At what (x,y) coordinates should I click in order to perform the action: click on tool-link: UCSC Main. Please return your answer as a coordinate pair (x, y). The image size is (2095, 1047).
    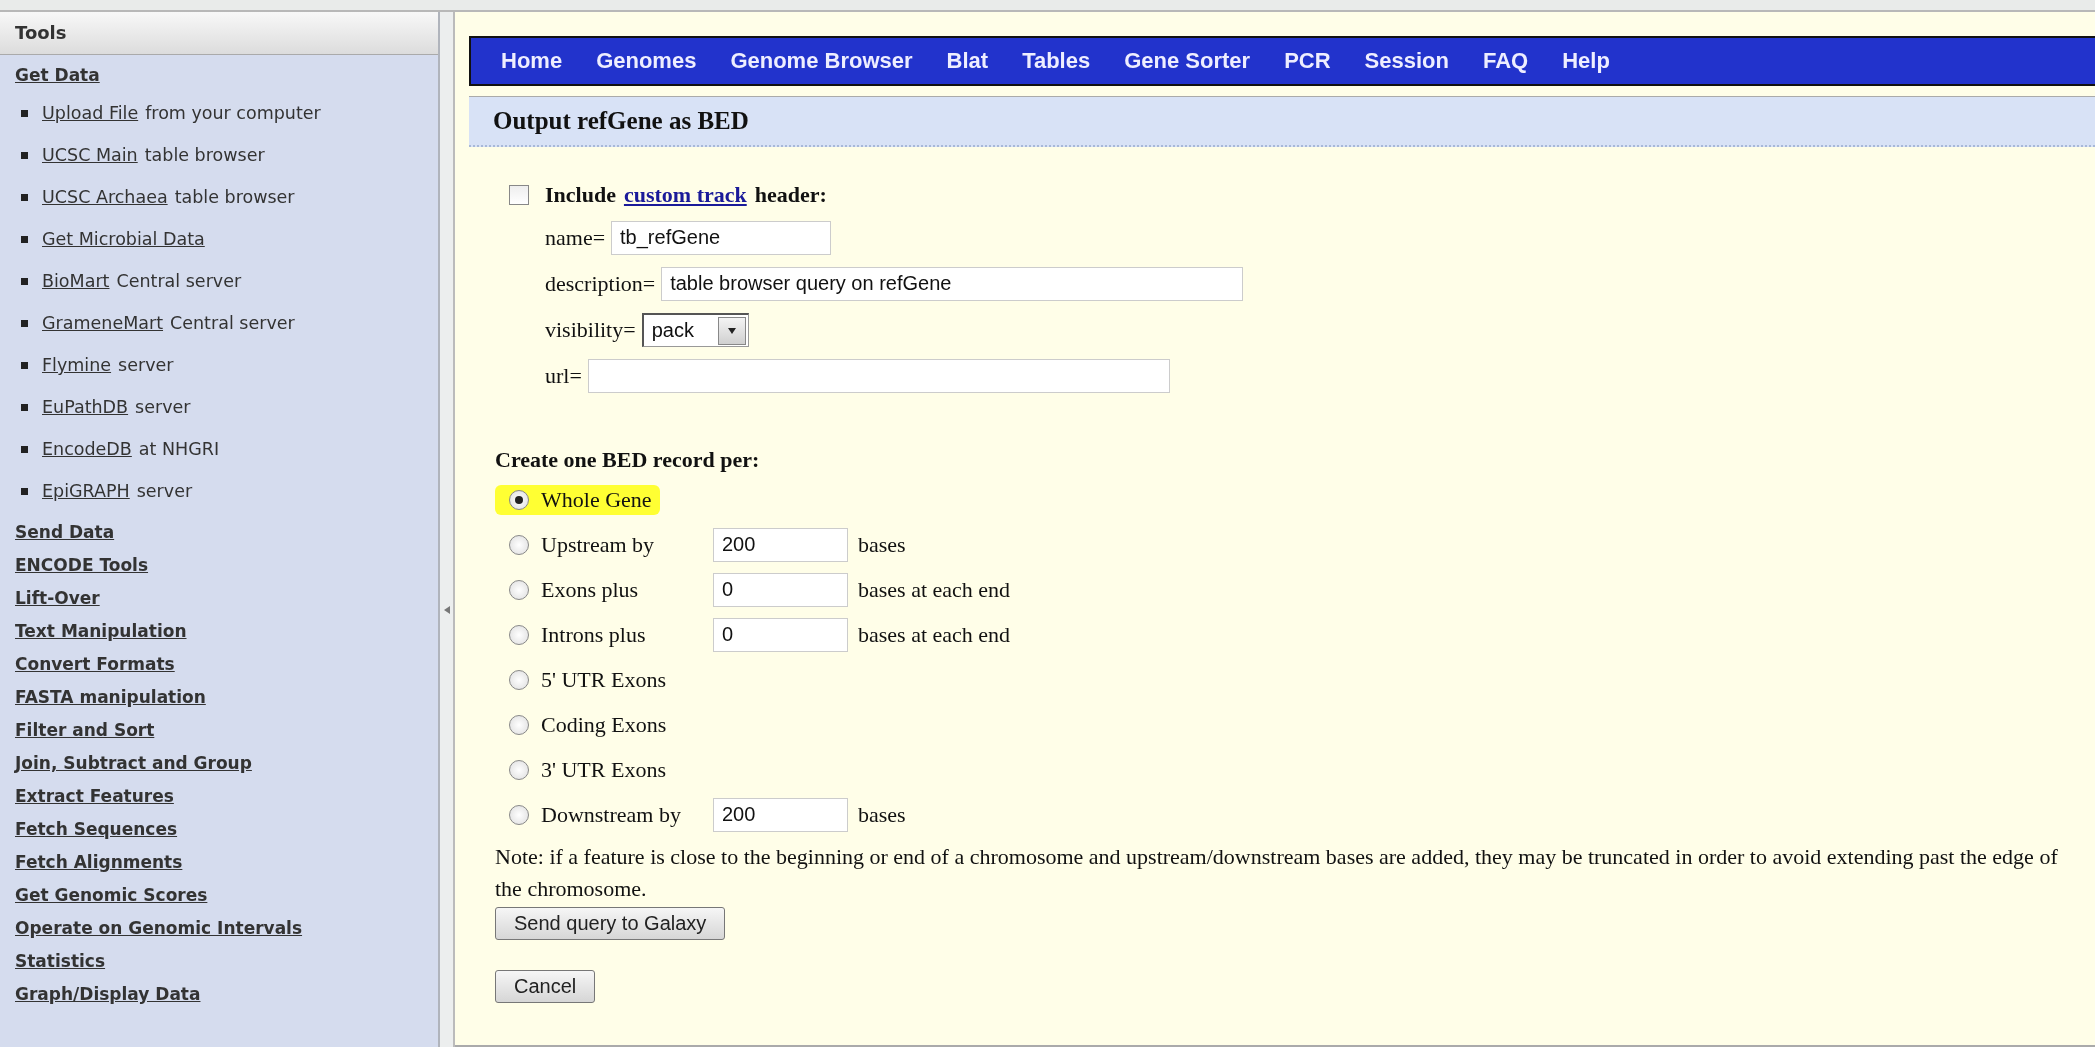
    Looking at the image, I should click on (90, 155).